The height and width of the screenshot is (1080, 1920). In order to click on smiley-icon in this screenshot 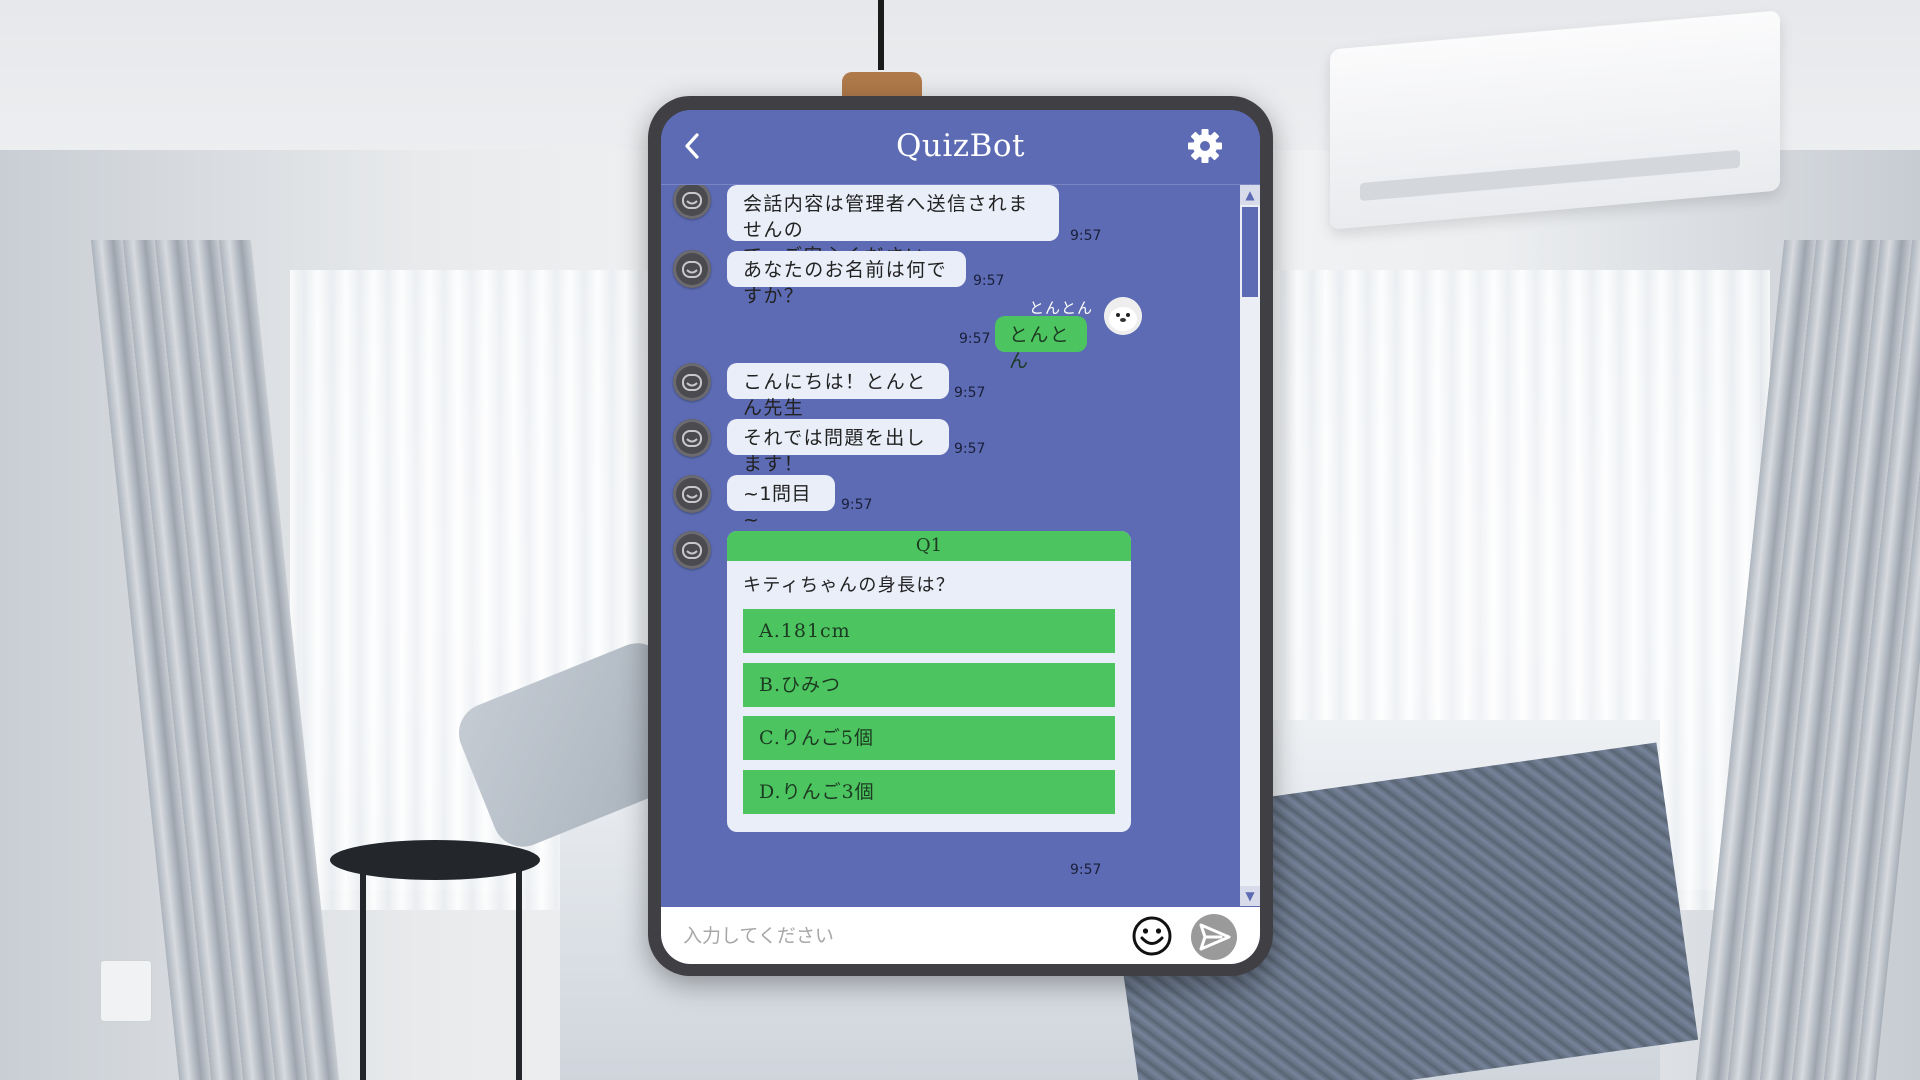, I will do `click(1152, 936)`.